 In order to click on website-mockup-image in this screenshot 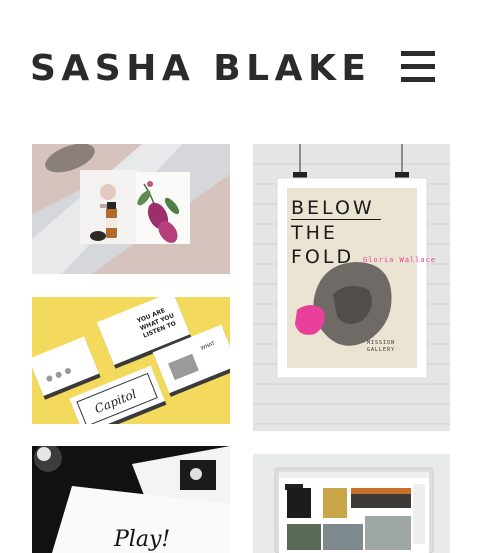, I will do `click(351, 503)`.